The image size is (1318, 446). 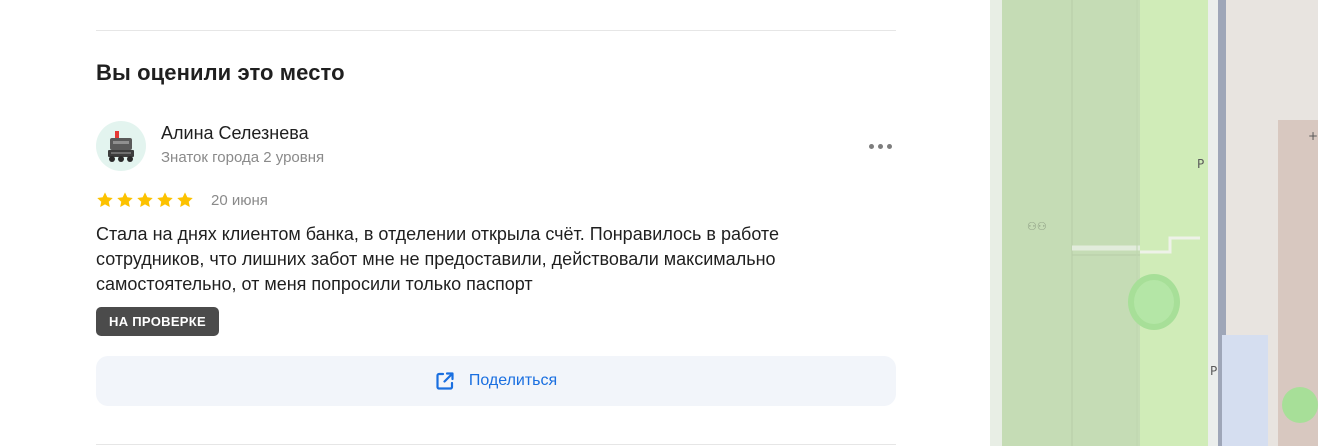 I want to click on parking-label-2: P, so click(x=1213, y=371).